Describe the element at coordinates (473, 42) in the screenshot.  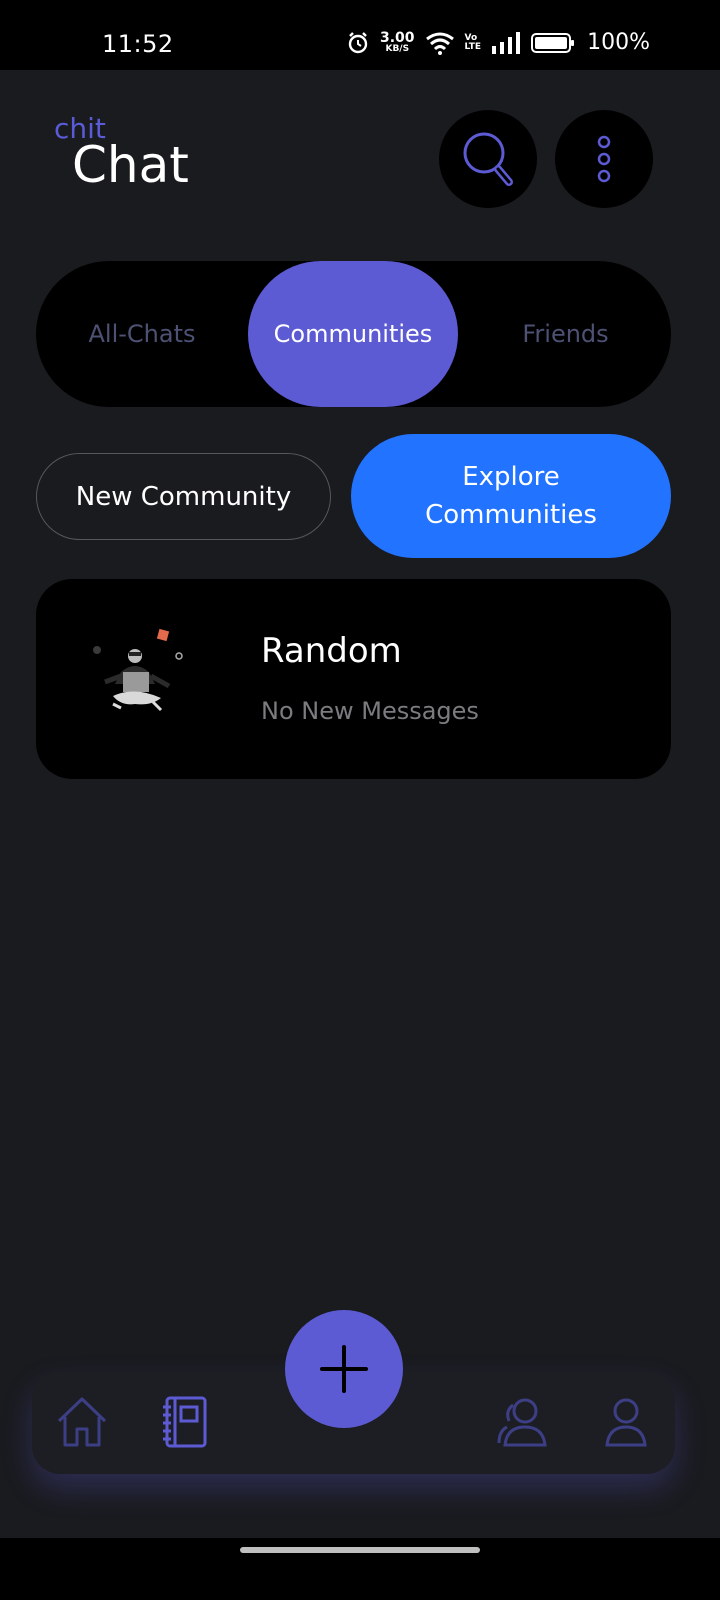
I see `volte-indicator: Vo LTE` at that location.